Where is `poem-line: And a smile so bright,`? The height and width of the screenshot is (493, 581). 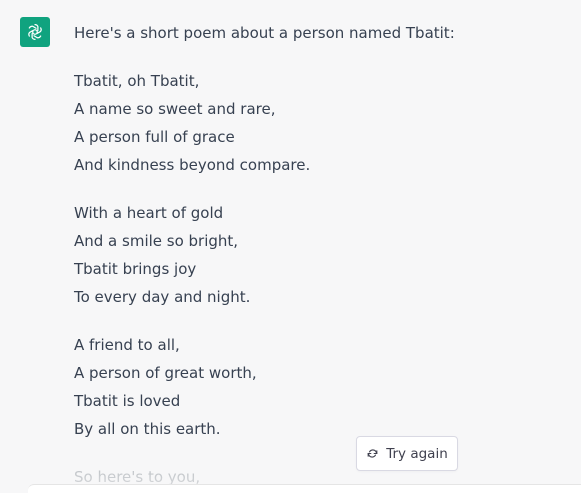
poem-line: And a smile so bright, is located at coordinates (156, 241).